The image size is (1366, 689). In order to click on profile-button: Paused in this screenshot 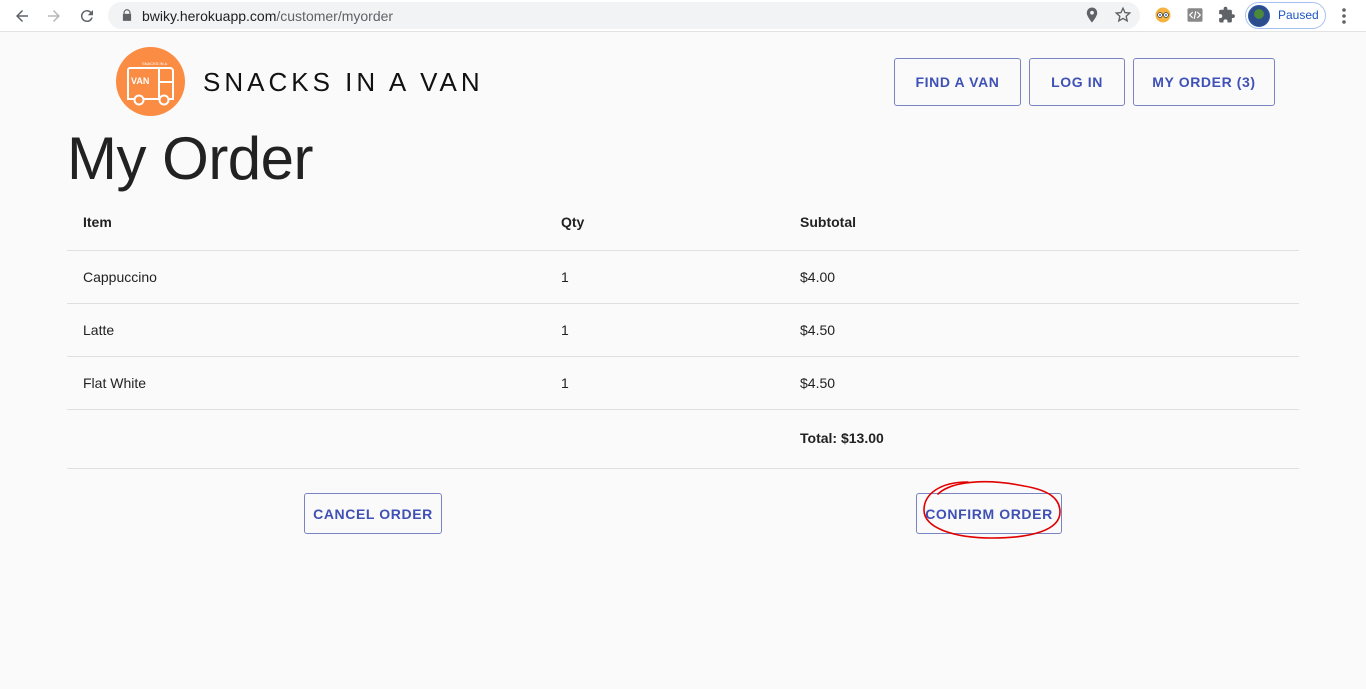, I will do `click(1285, 15)`.